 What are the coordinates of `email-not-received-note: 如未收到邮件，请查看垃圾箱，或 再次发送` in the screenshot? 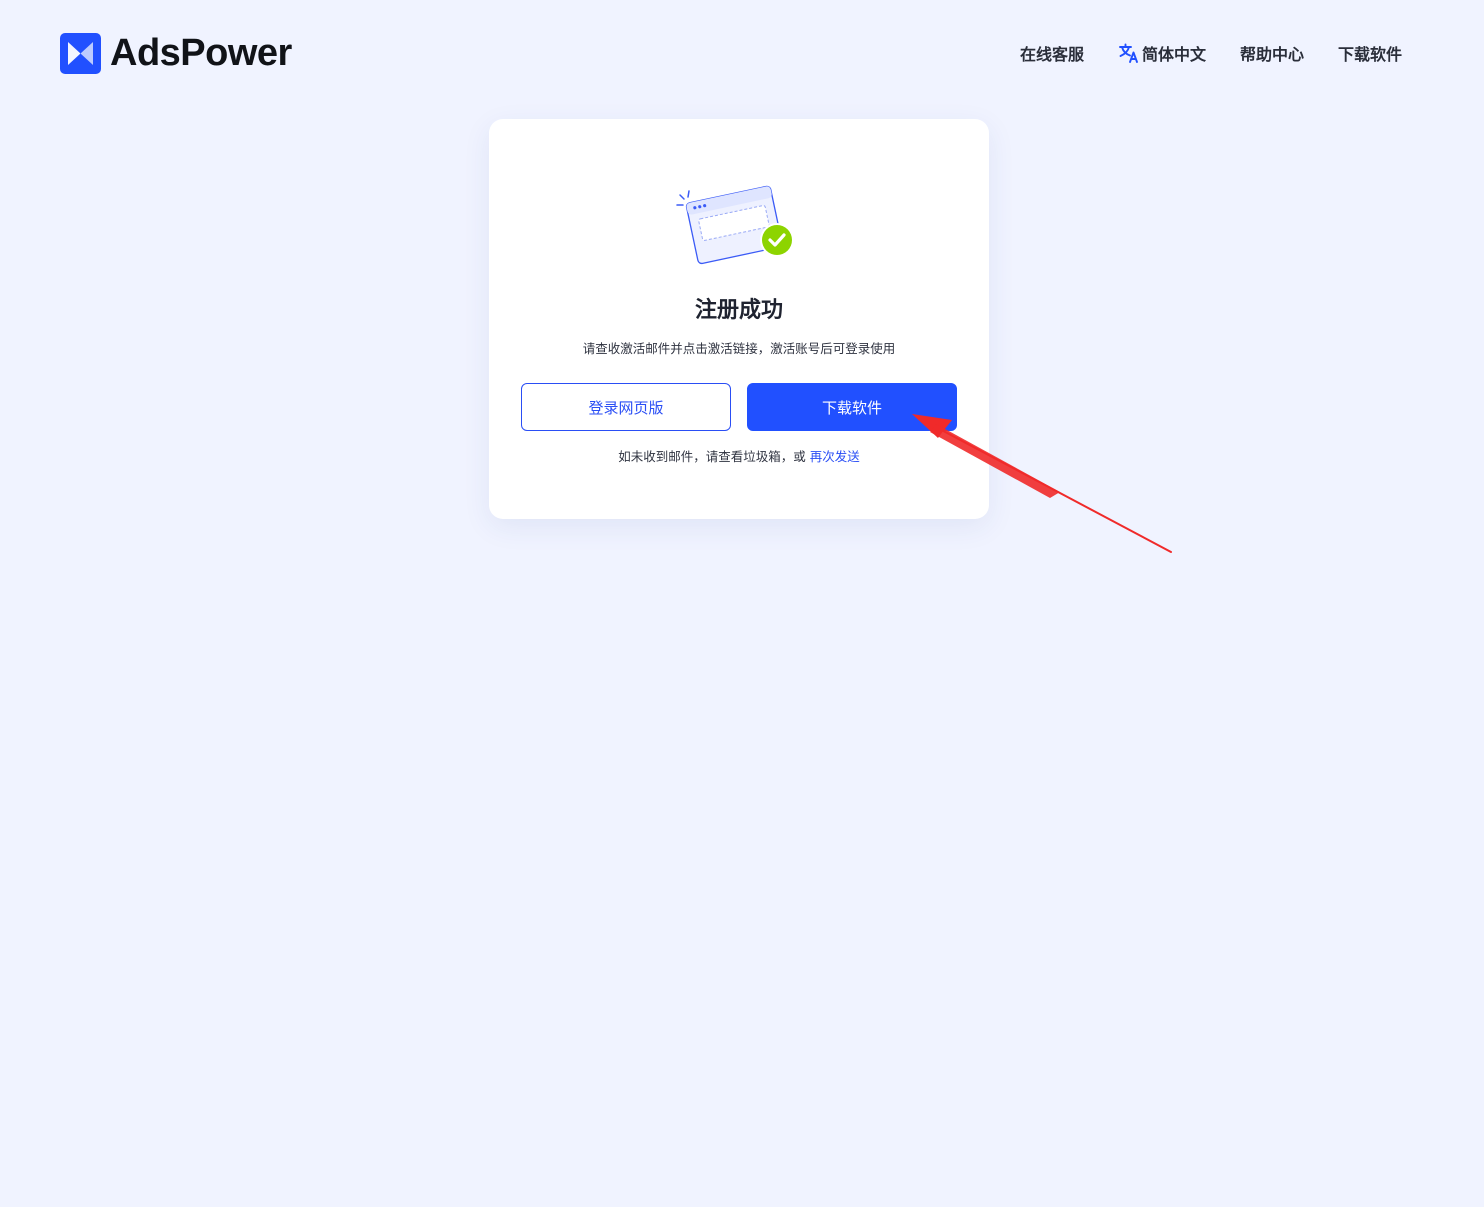 It's located at (739, 457).